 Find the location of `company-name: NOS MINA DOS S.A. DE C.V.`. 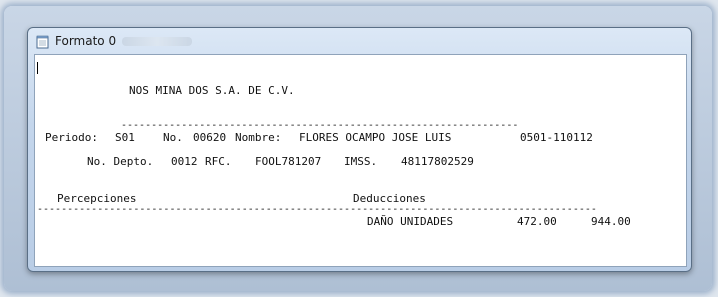

company-name: NOS MINA DOS S.A. DE C.V. is located at coordinates (212, 90).